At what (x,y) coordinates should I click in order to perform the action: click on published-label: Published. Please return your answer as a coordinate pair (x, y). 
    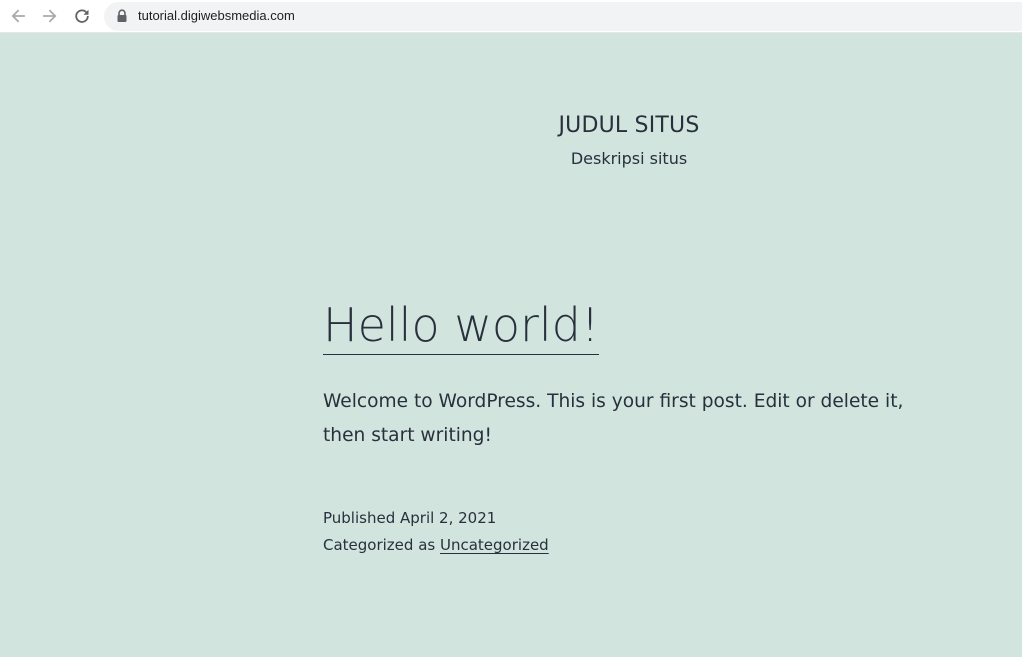
    Looking at the image, I should click on (359, 518).